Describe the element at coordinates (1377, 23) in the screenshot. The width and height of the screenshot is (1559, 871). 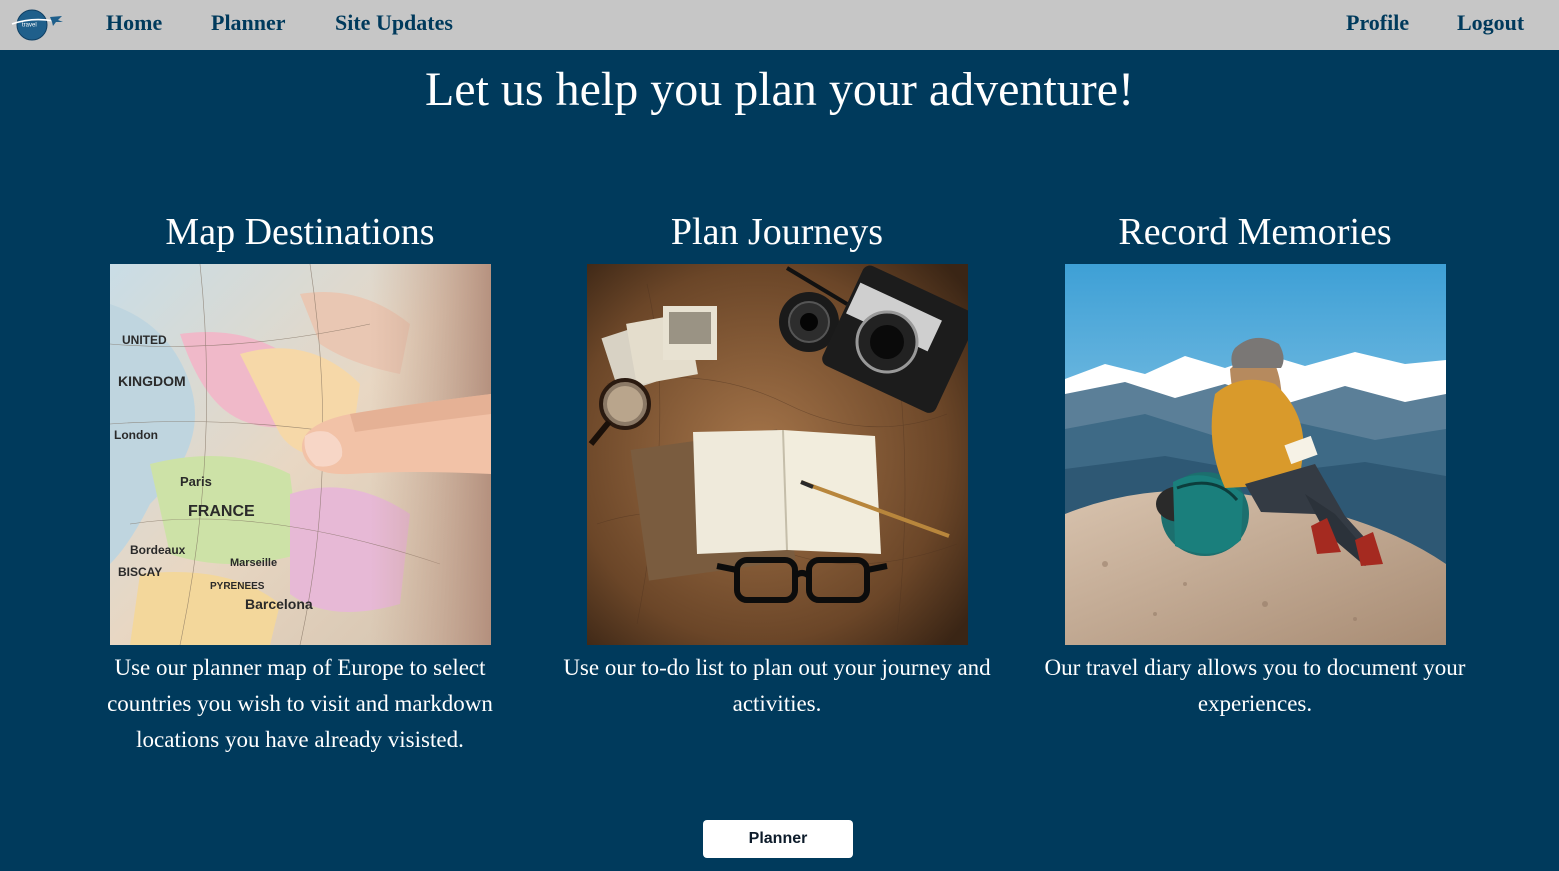
I see `nav-profile-link: Profile` at that location.